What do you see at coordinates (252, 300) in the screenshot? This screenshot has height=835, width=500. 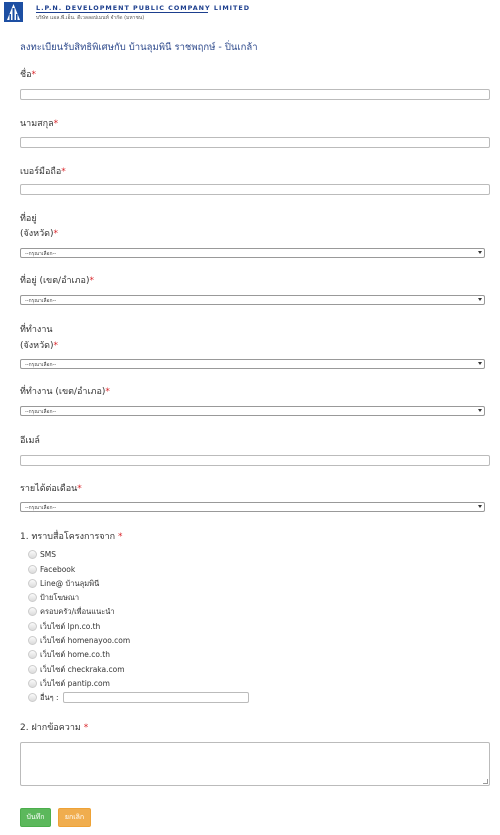 I see `address-district-select: --กรุณาเลือก--` at bounding box center [252, 300].